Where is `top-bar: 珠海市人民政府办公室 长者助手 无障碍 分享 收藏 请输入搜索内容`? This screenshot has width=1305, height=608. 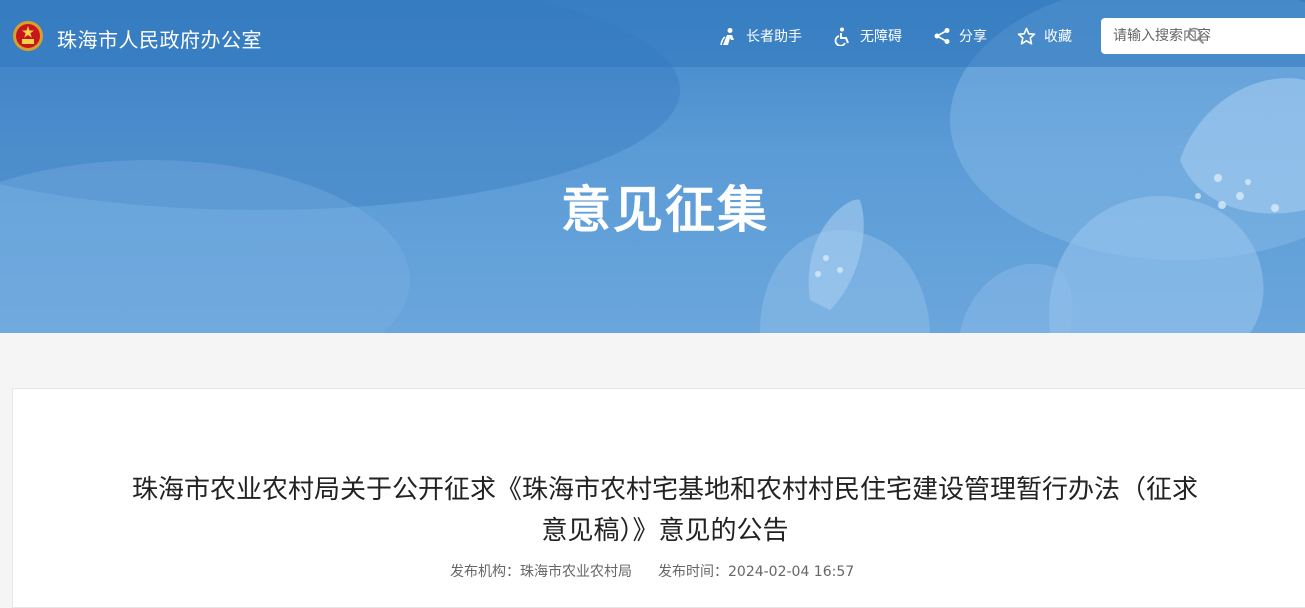 top-bar: 珠海市人民政府办公室 长者助手 无障碍 分享 收藏 请输入搜索内容 is located at coordinates (652, 33).